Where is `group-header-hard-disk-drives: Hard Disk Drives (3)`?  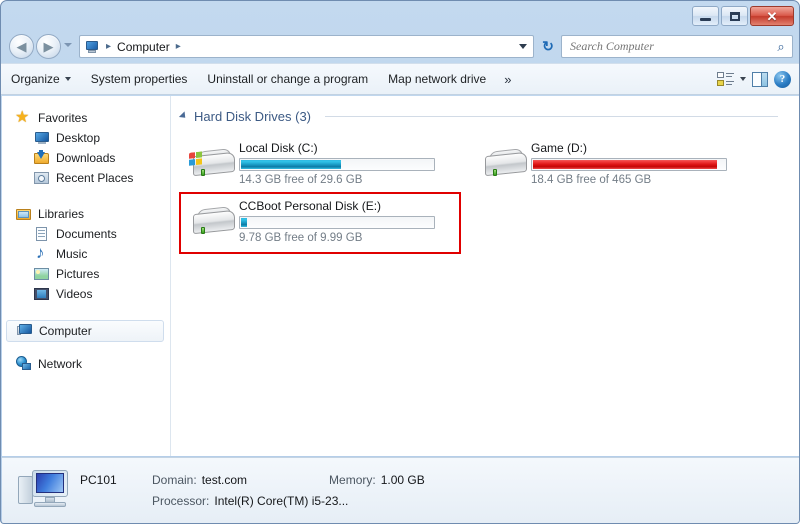 group-header-hard-disk-drives: Hard Disk Drives (3) is located at coordinates (488, 116).